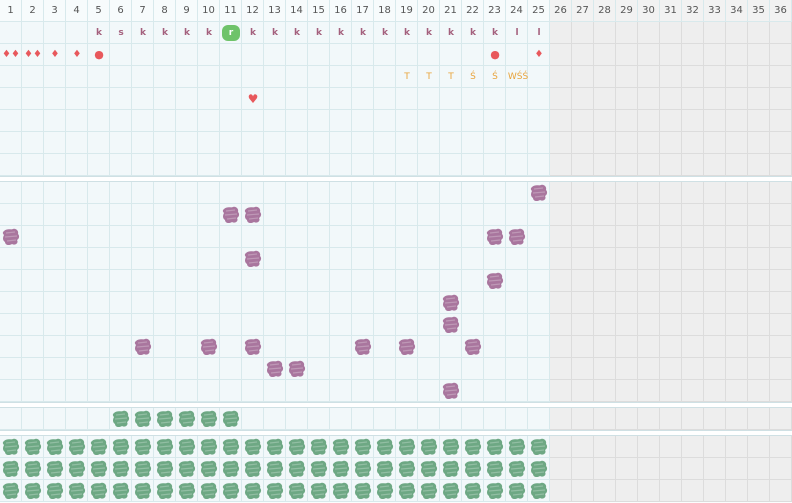  Describe the element at coordinates (671, 11) in the screenshot. I see `column-header-31: 31` at that location.